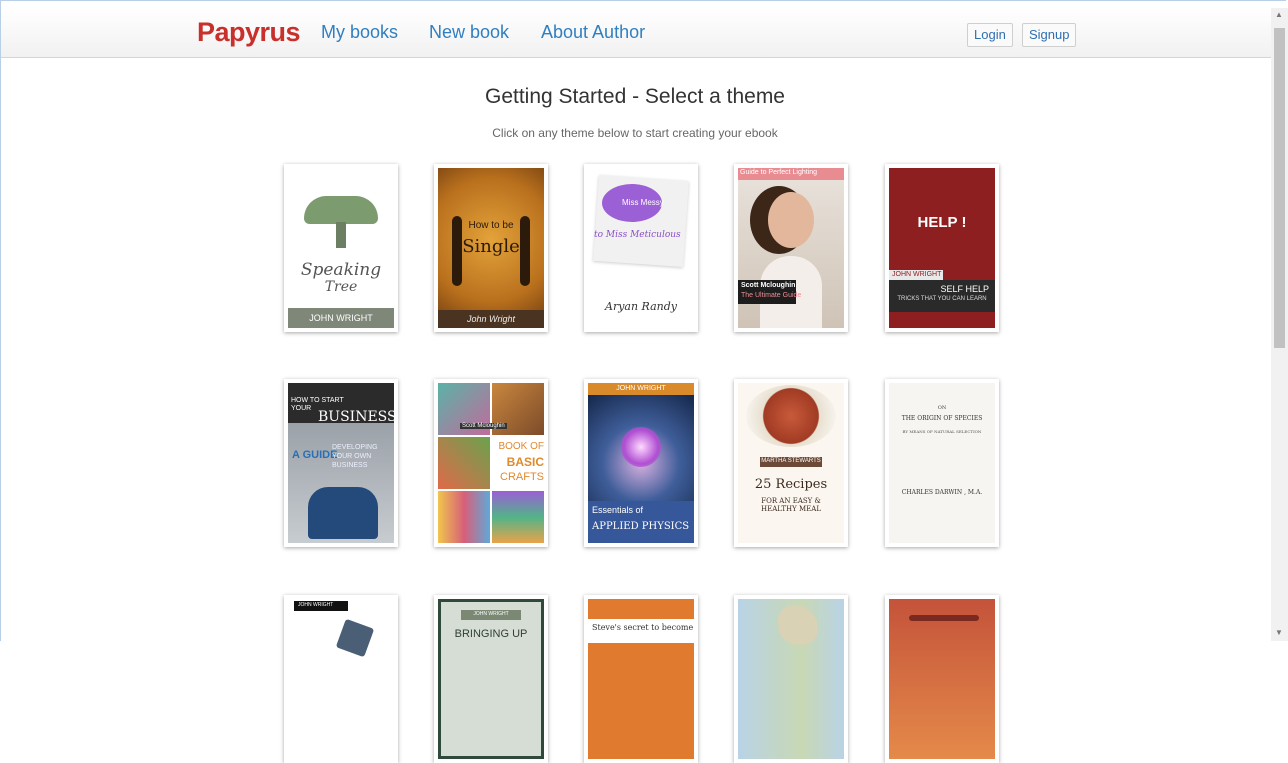 The width and height of the screenshot is (1288, 763). I want to click on login-button: Login, so click(990, 35).